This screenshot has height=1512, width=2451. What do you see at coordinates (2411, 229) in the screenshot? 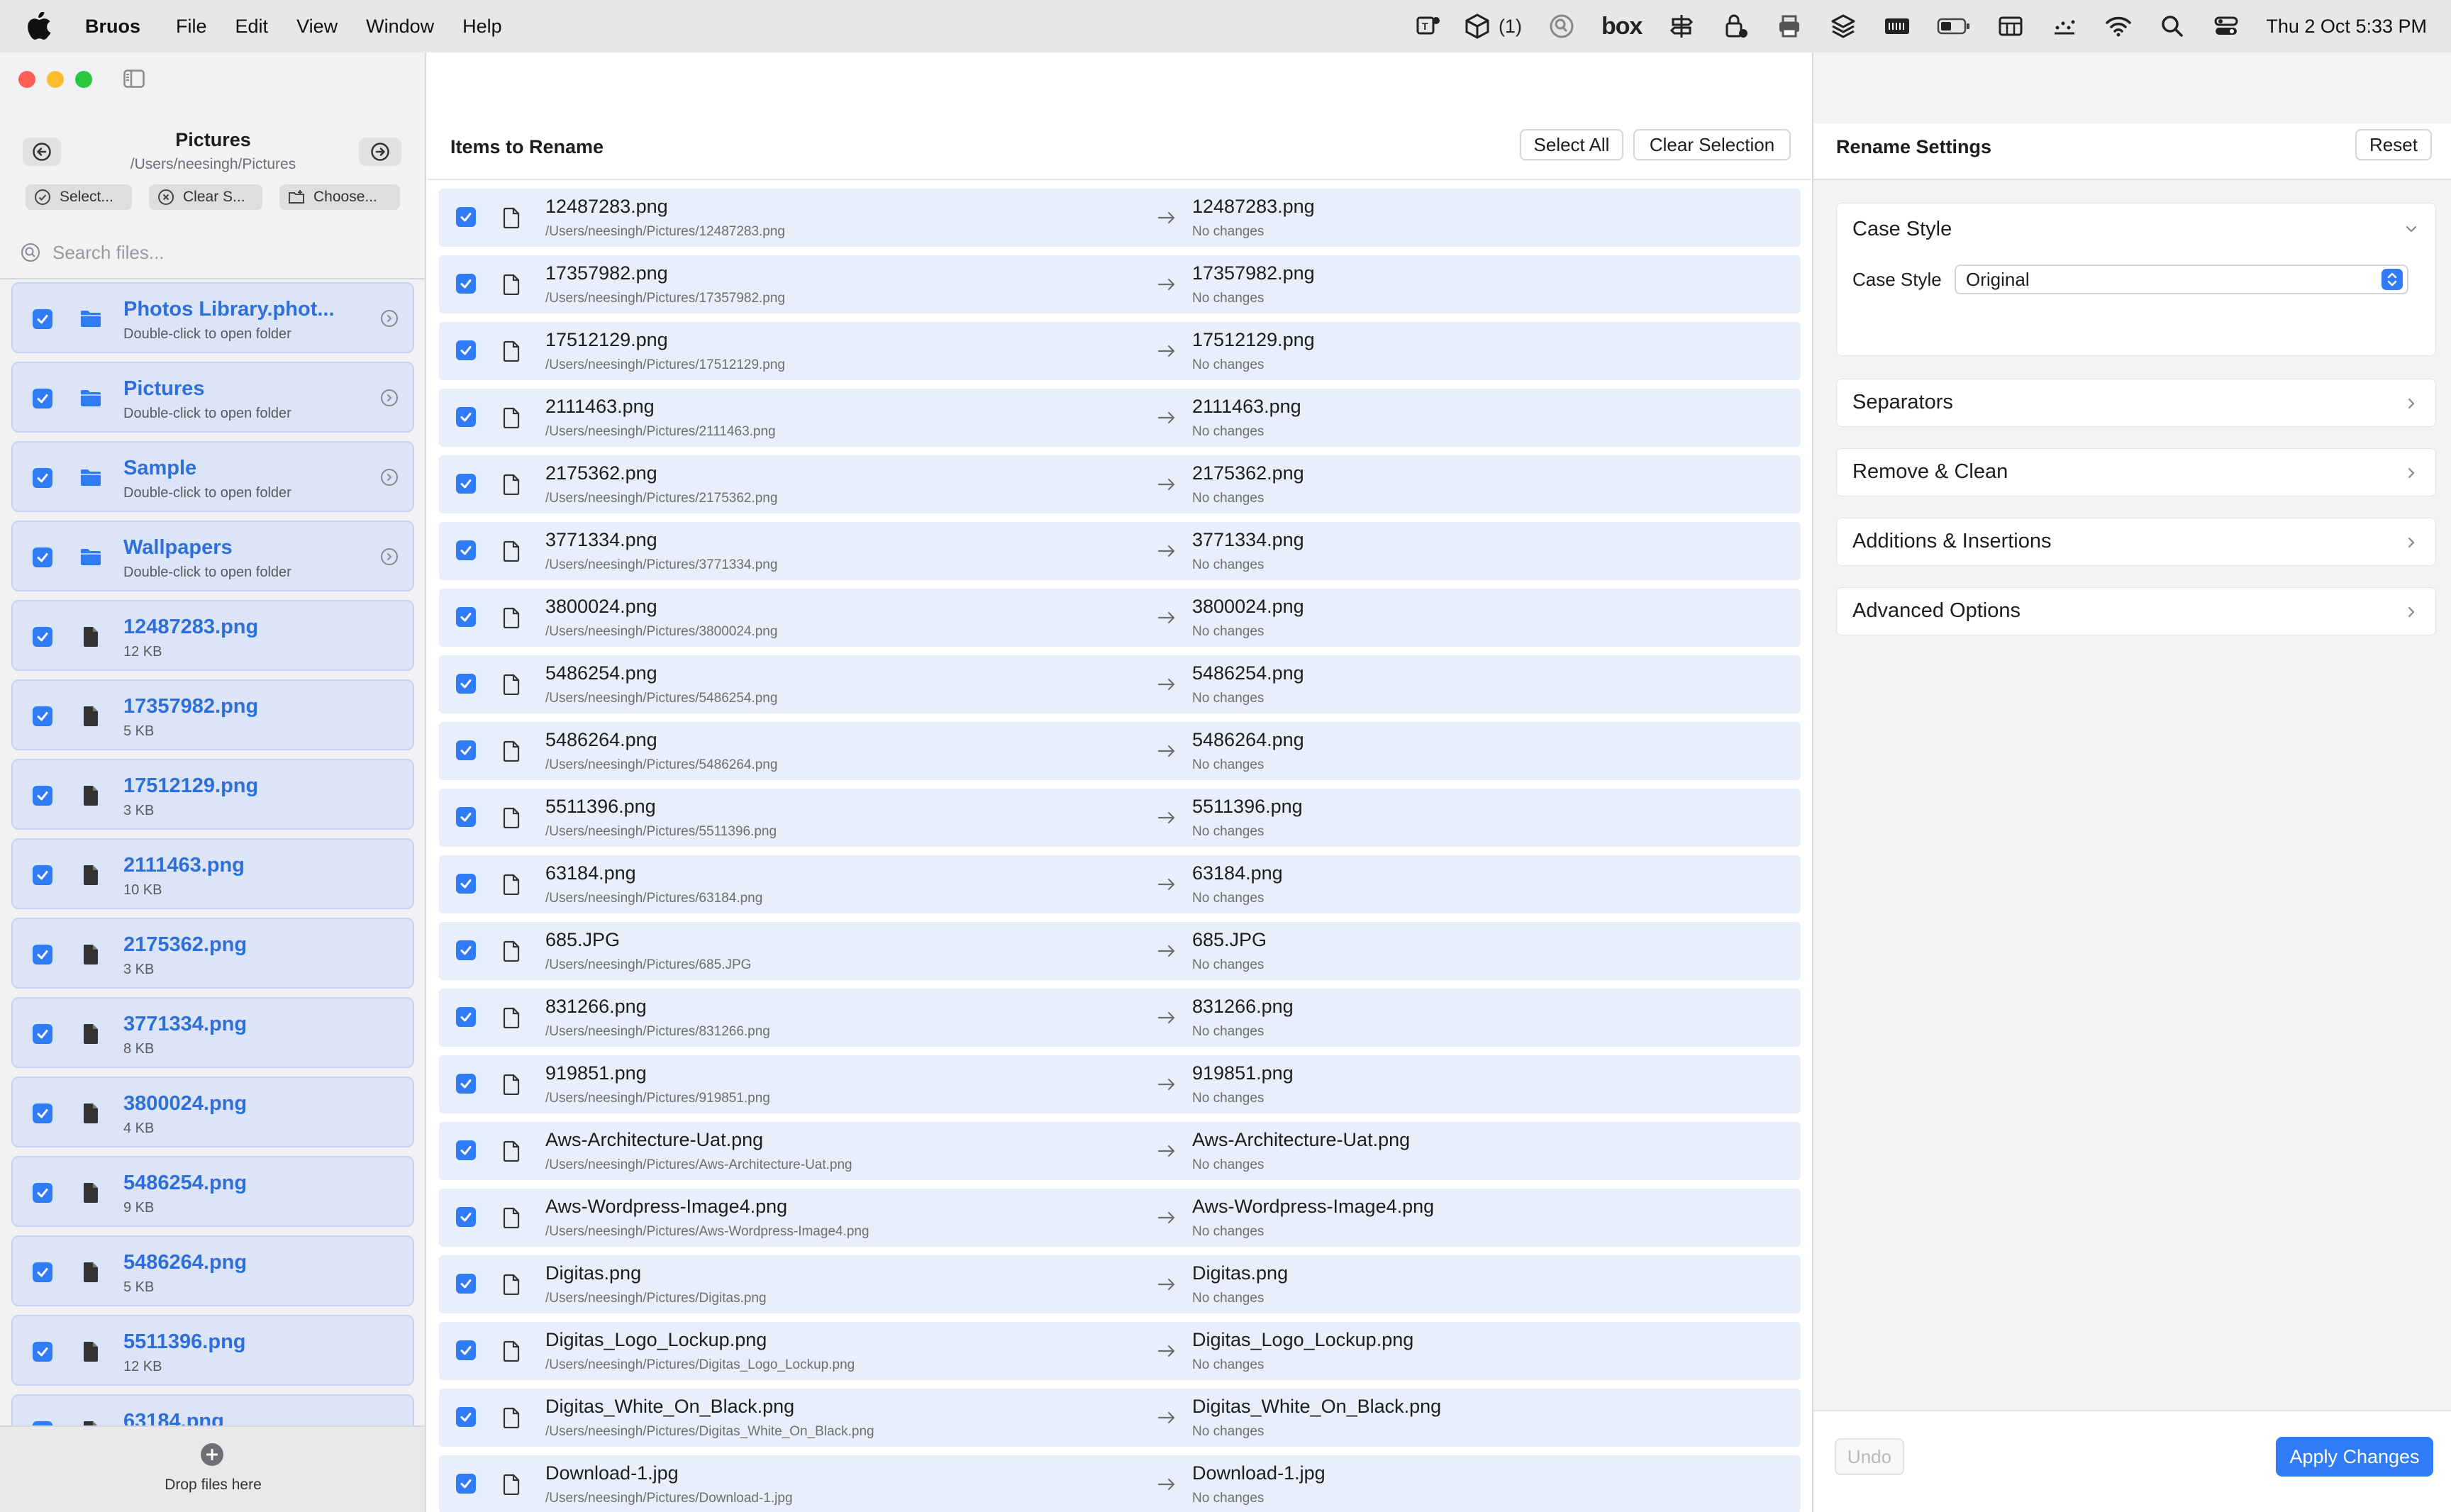
I see `chevron-down-icon` at bounding box center [2411, 229].